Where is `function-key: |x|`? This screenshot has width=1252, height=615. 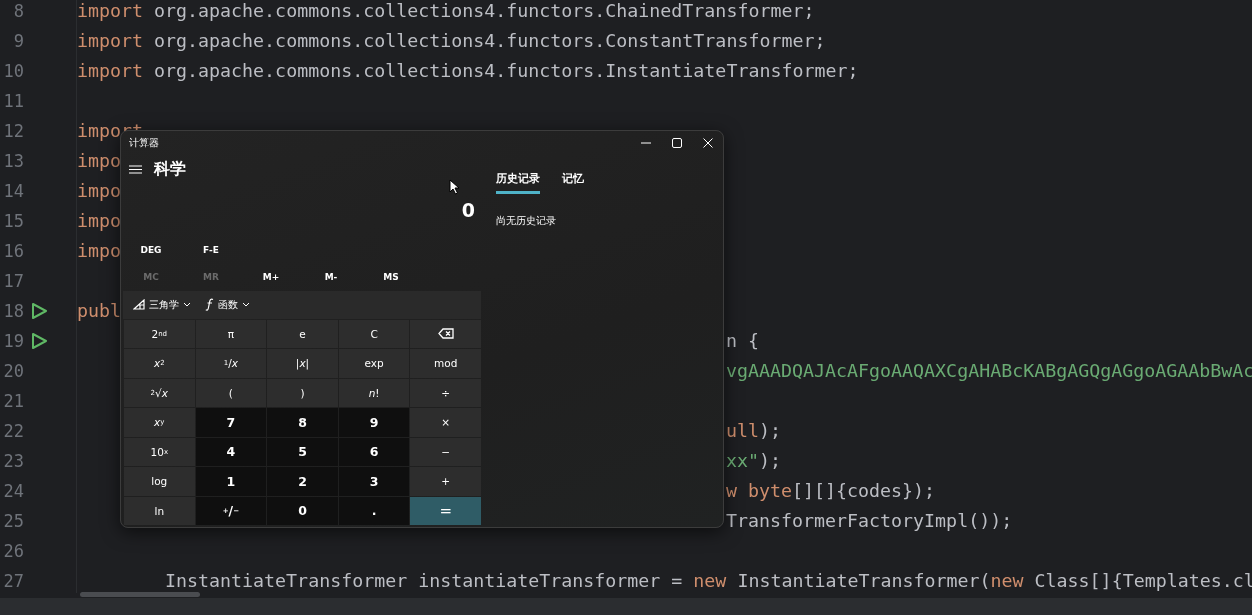
function-key: |x| is located at coordinates (302, 363).